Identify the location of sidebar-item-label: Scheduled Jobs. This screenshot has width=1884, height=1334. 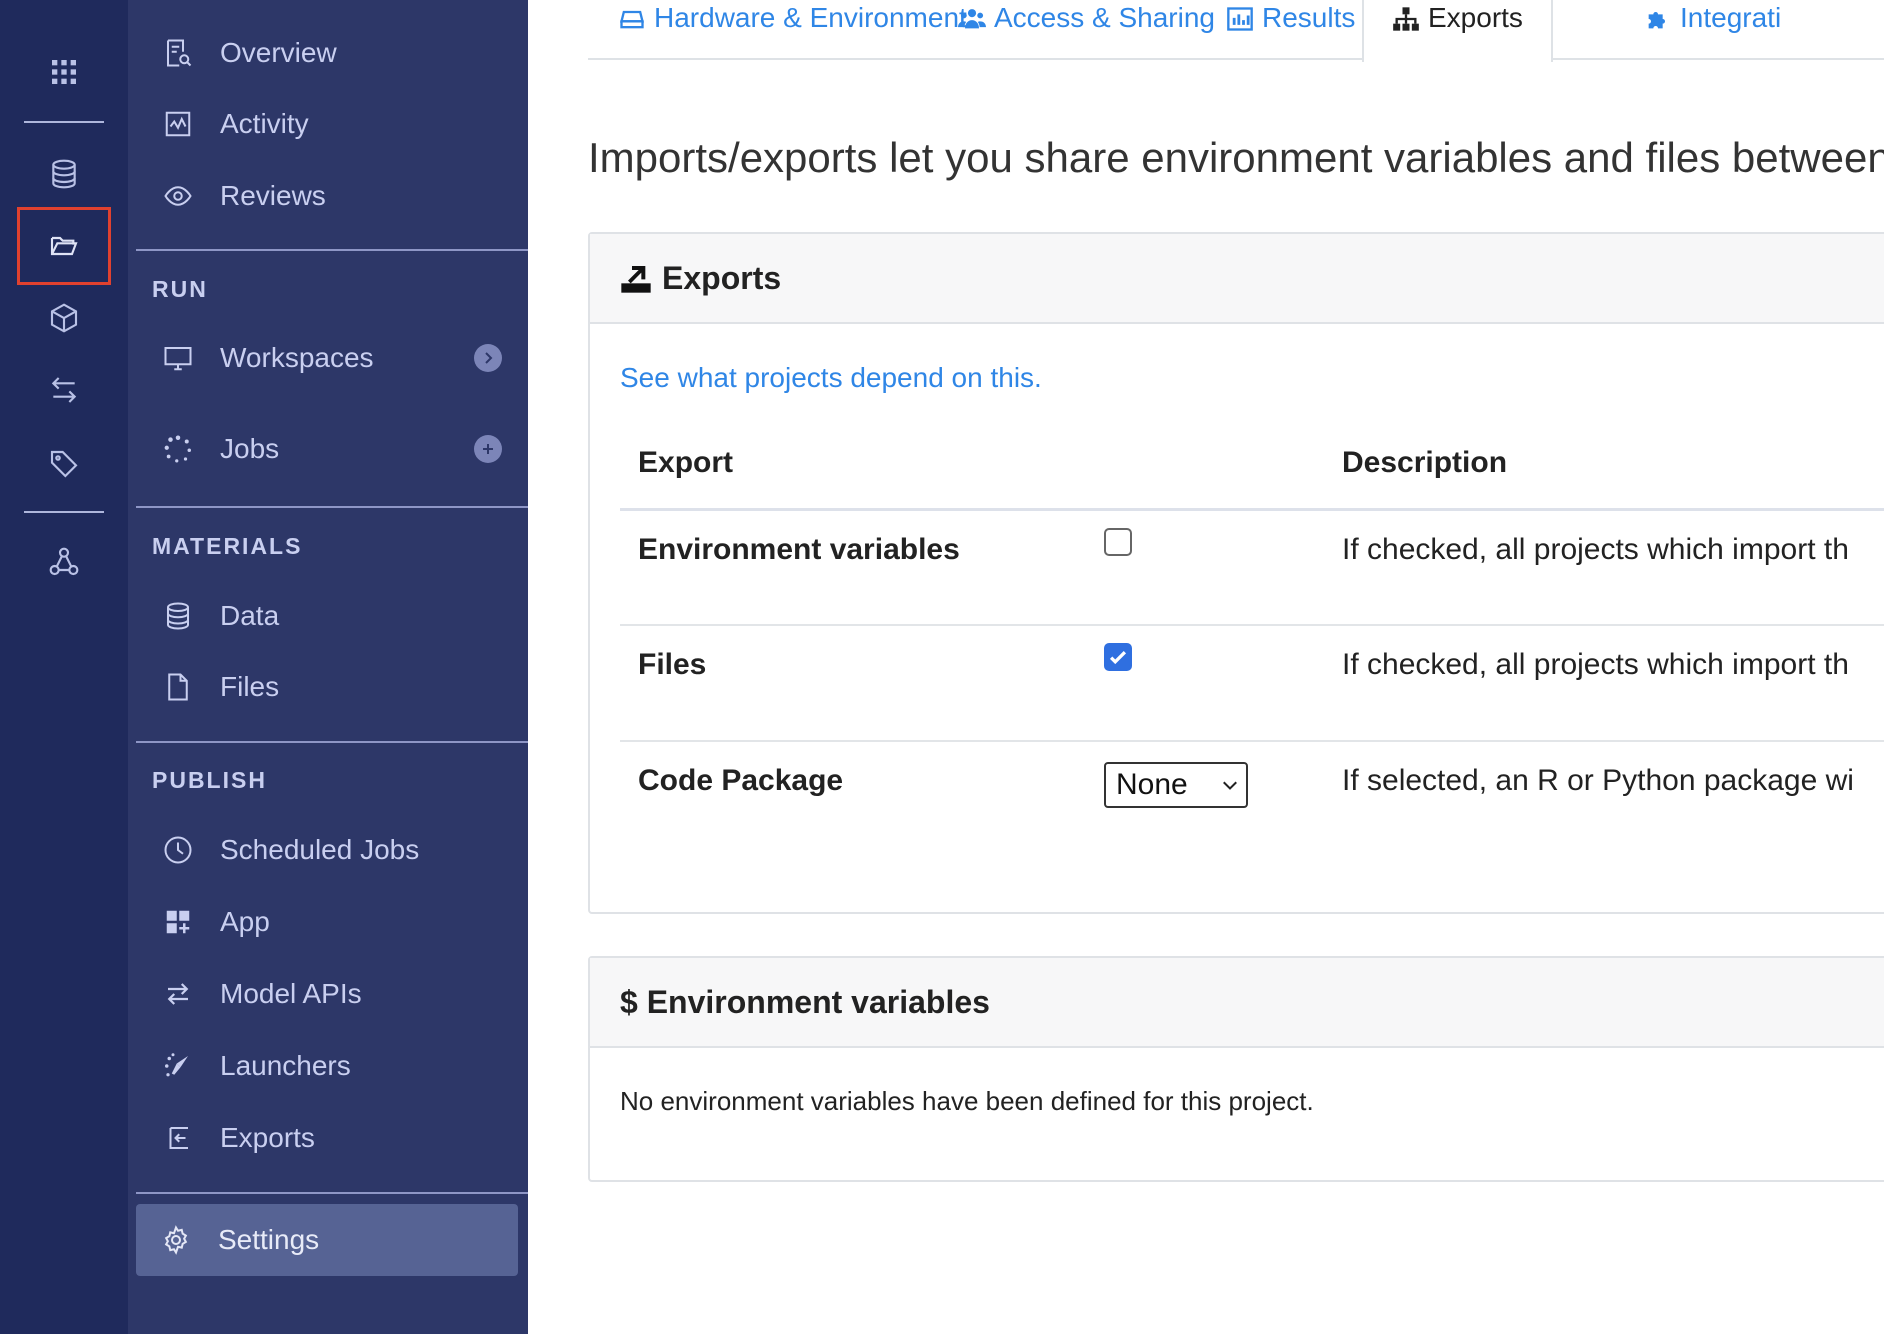
(320, 849).